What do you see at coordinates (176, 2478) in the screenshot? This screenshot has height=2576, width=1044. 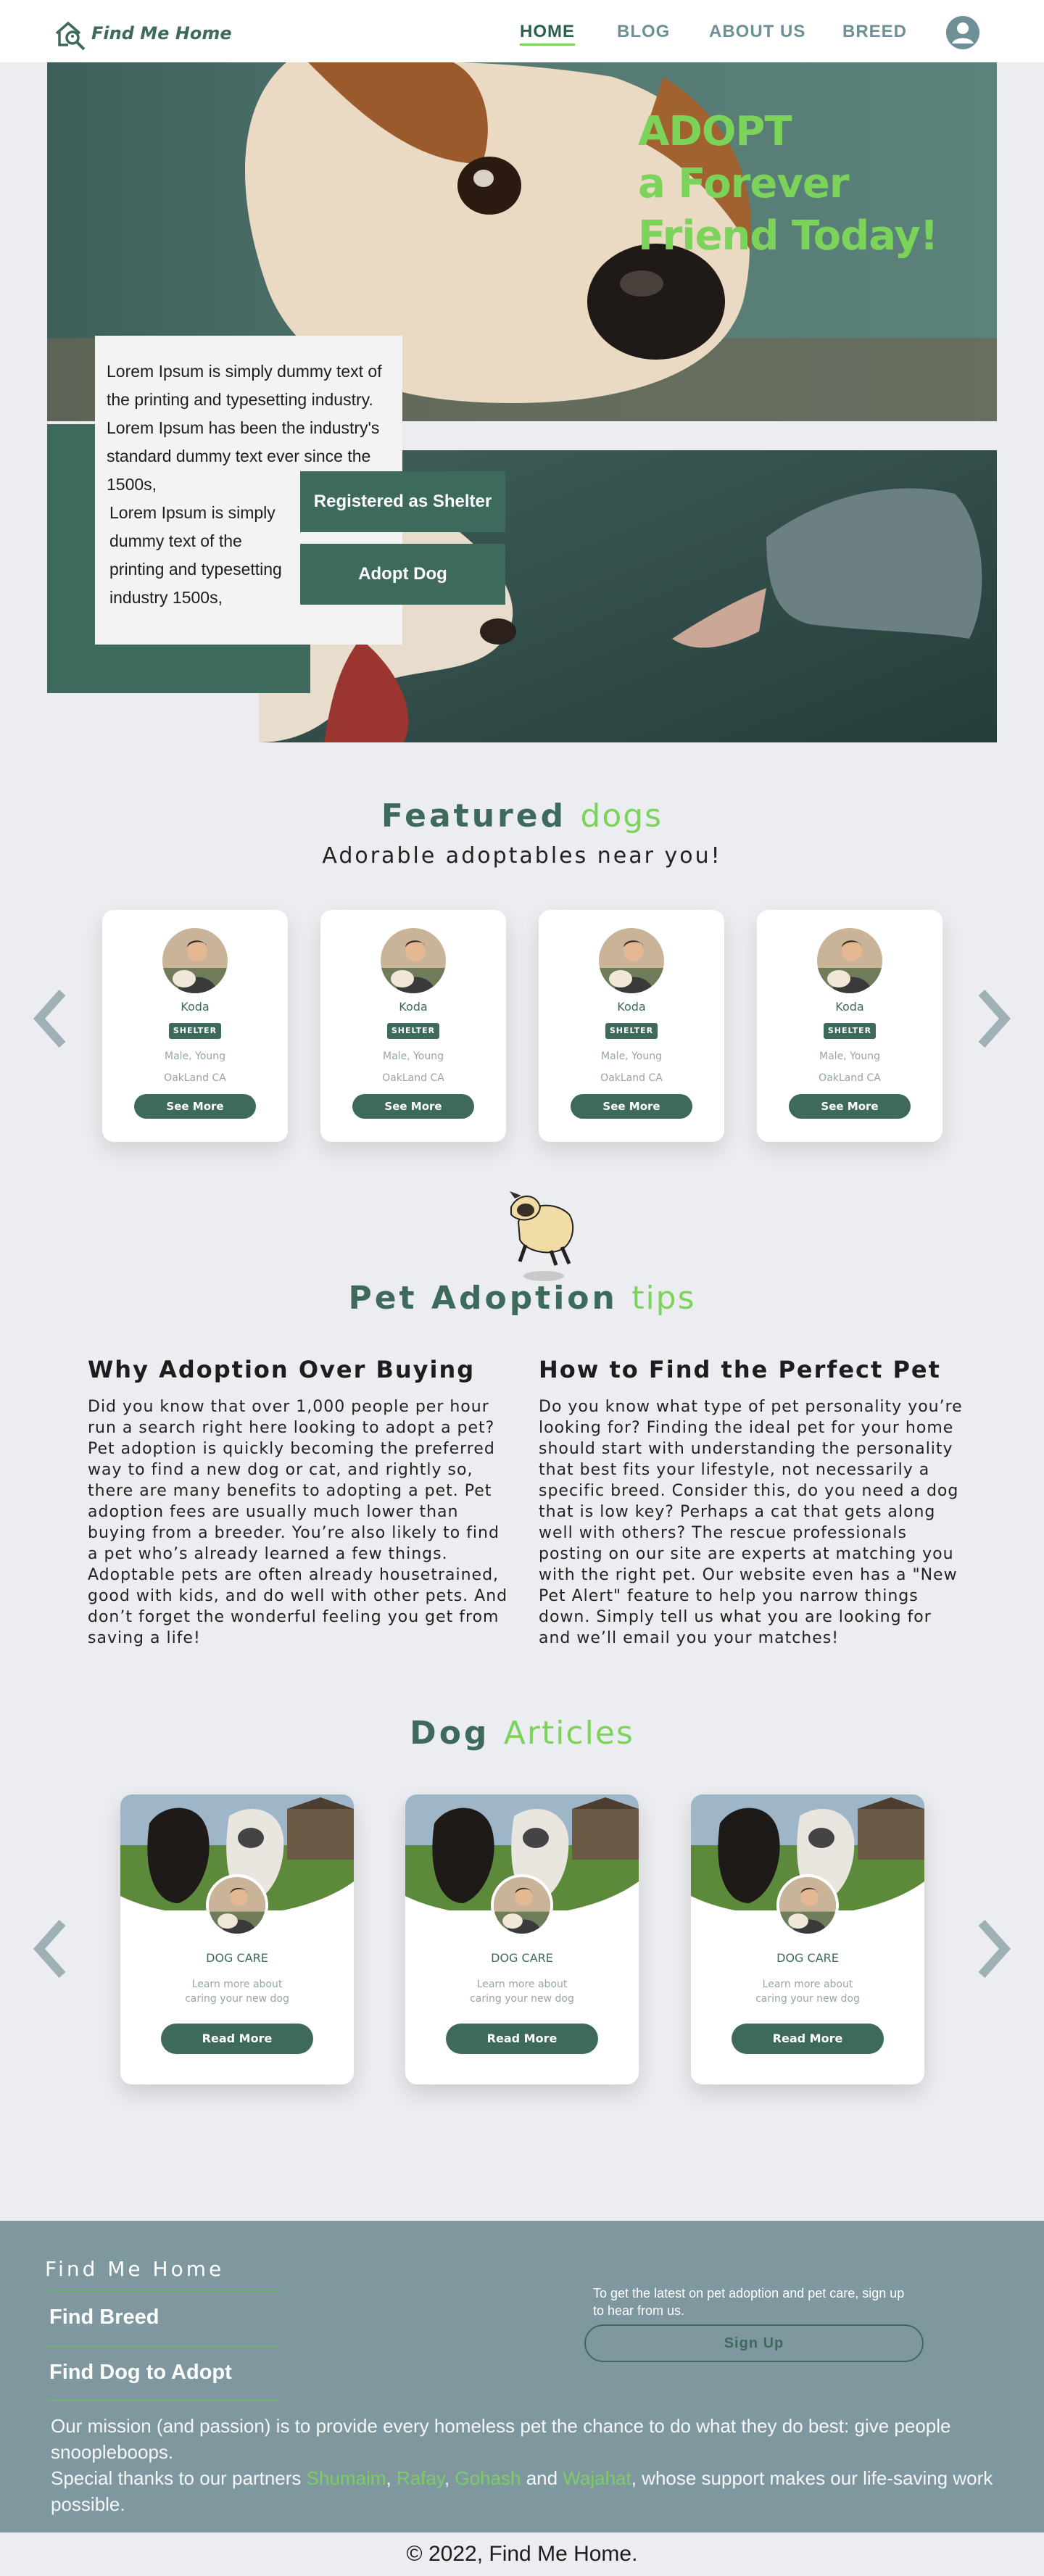 I see `thanks-prefix: Special thanks to our partners` at bounding box center [176, 2478].